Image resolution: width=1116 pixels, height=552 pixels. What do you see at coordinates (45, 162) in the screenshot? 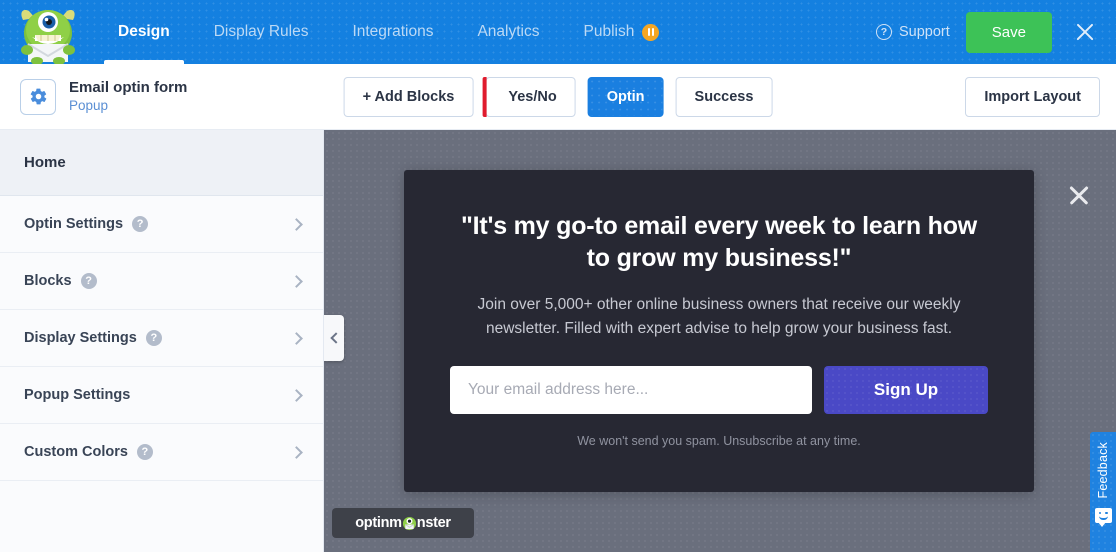
I see `sidebar-item-label: Home` at bounding box center [45, 162].